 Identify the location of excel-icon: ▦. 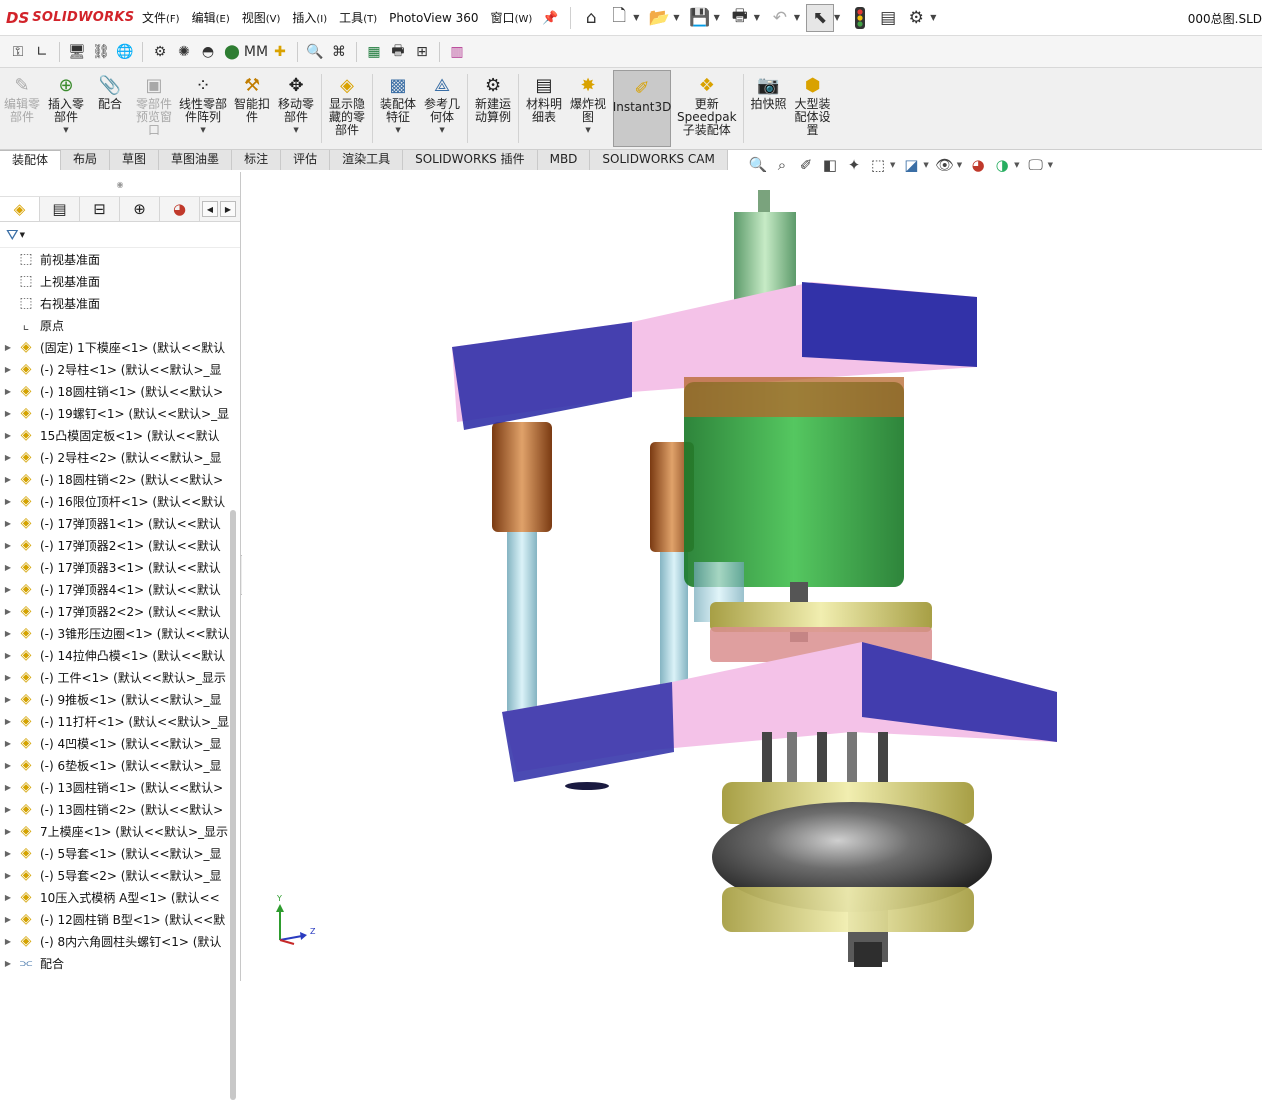
(374, 52).